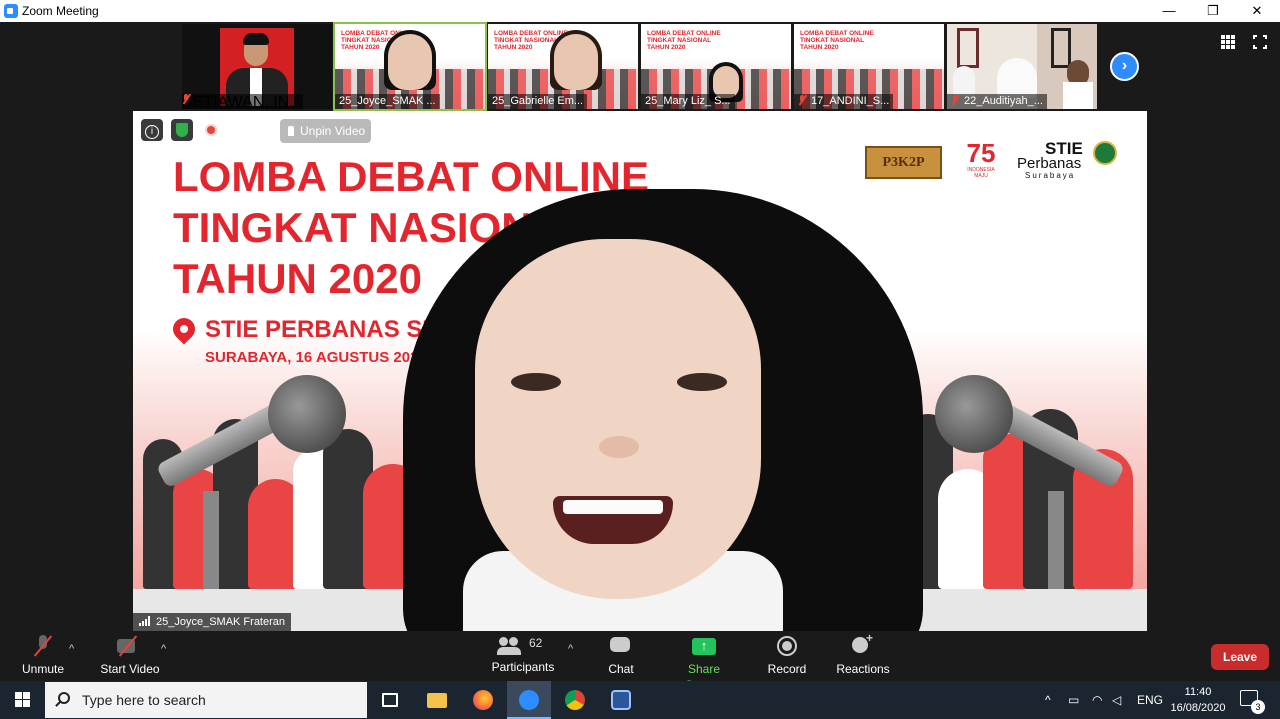 This screenshot has height=719, width=1280. Describe the element at coordinates (1213, 11) in the screenshot. I see `restore-button: ❐` at that location.